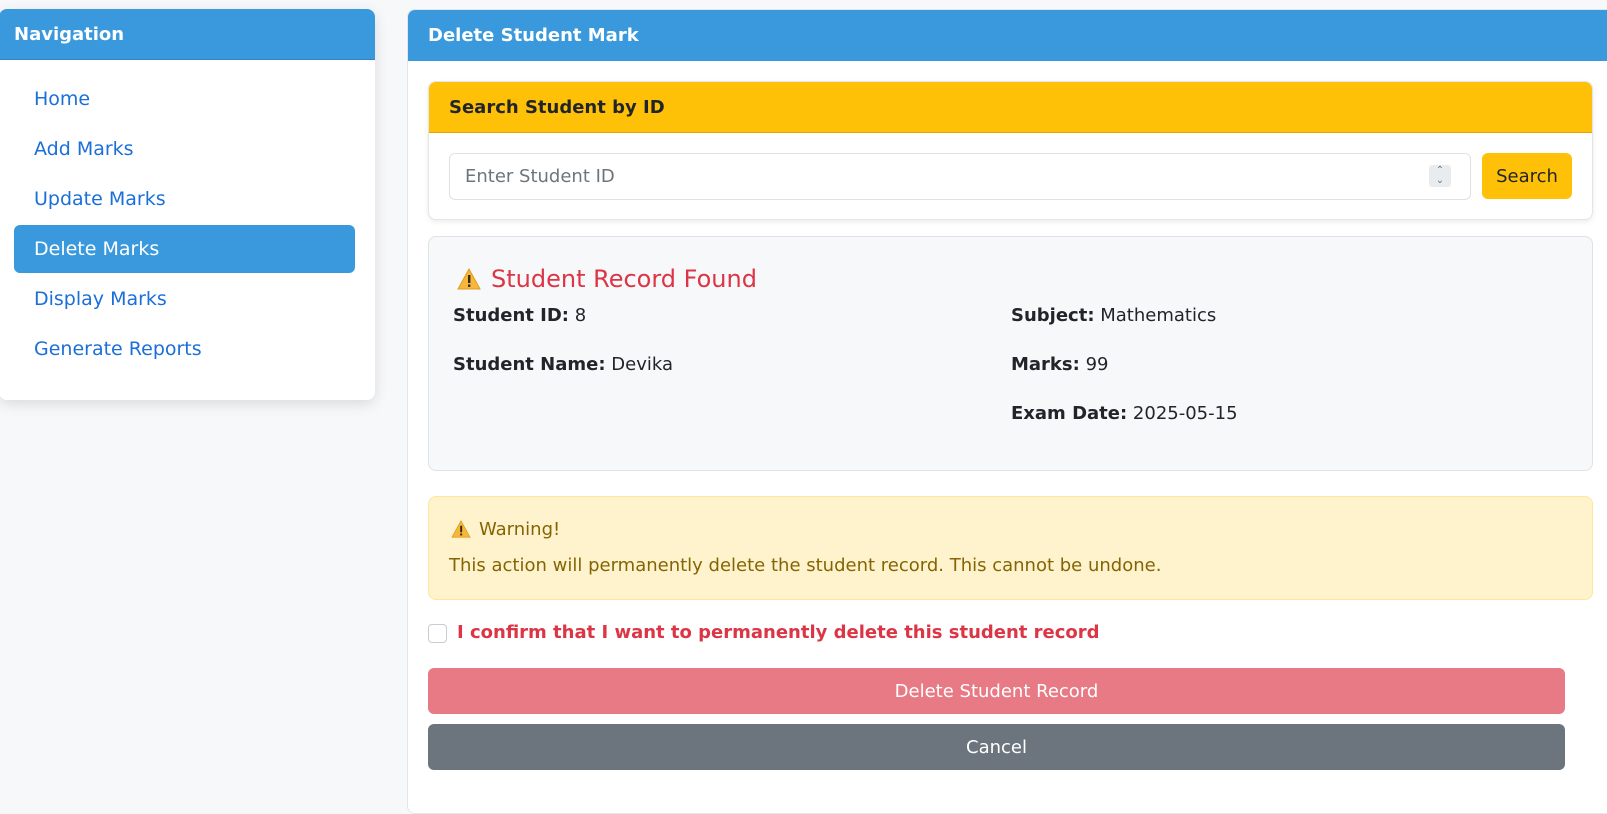  I want to click on cancel-button: Cancel, so click(996, 747).